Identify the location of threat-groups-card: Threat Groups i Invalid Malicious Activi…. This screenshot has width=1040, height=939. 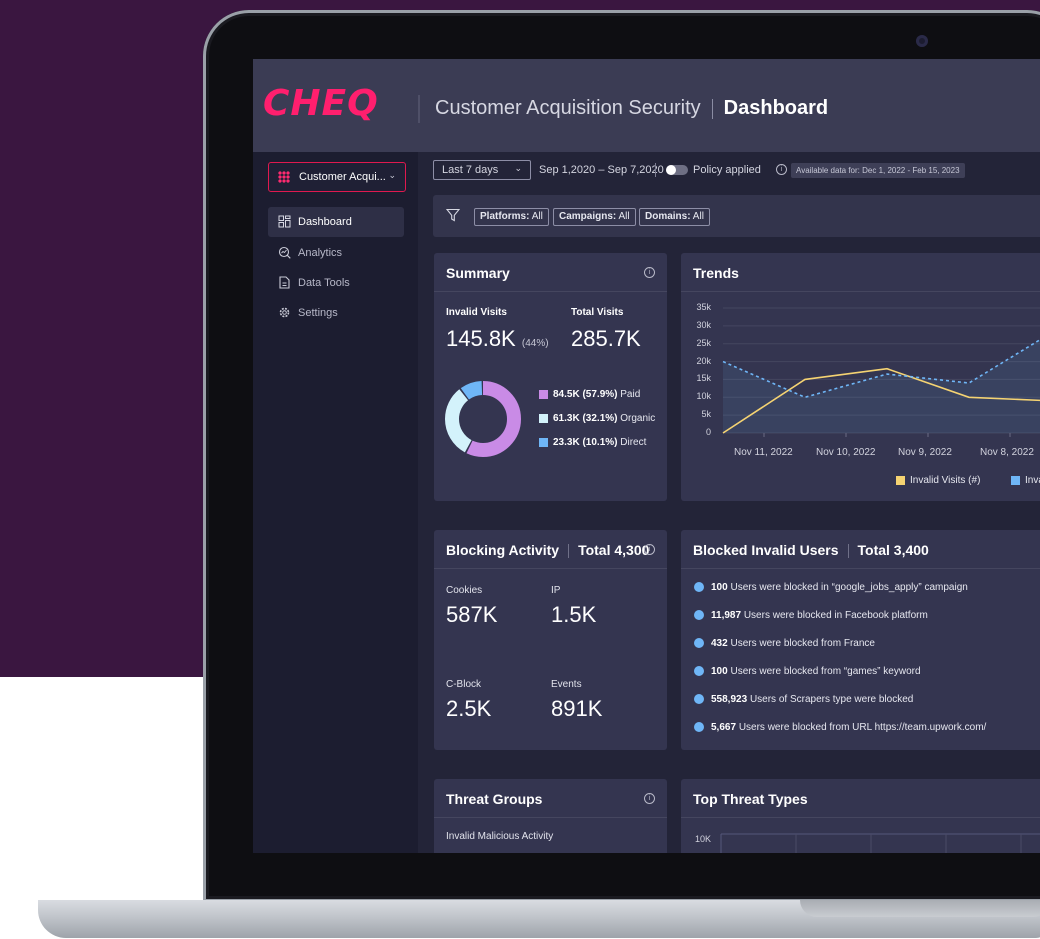
(550, 816).